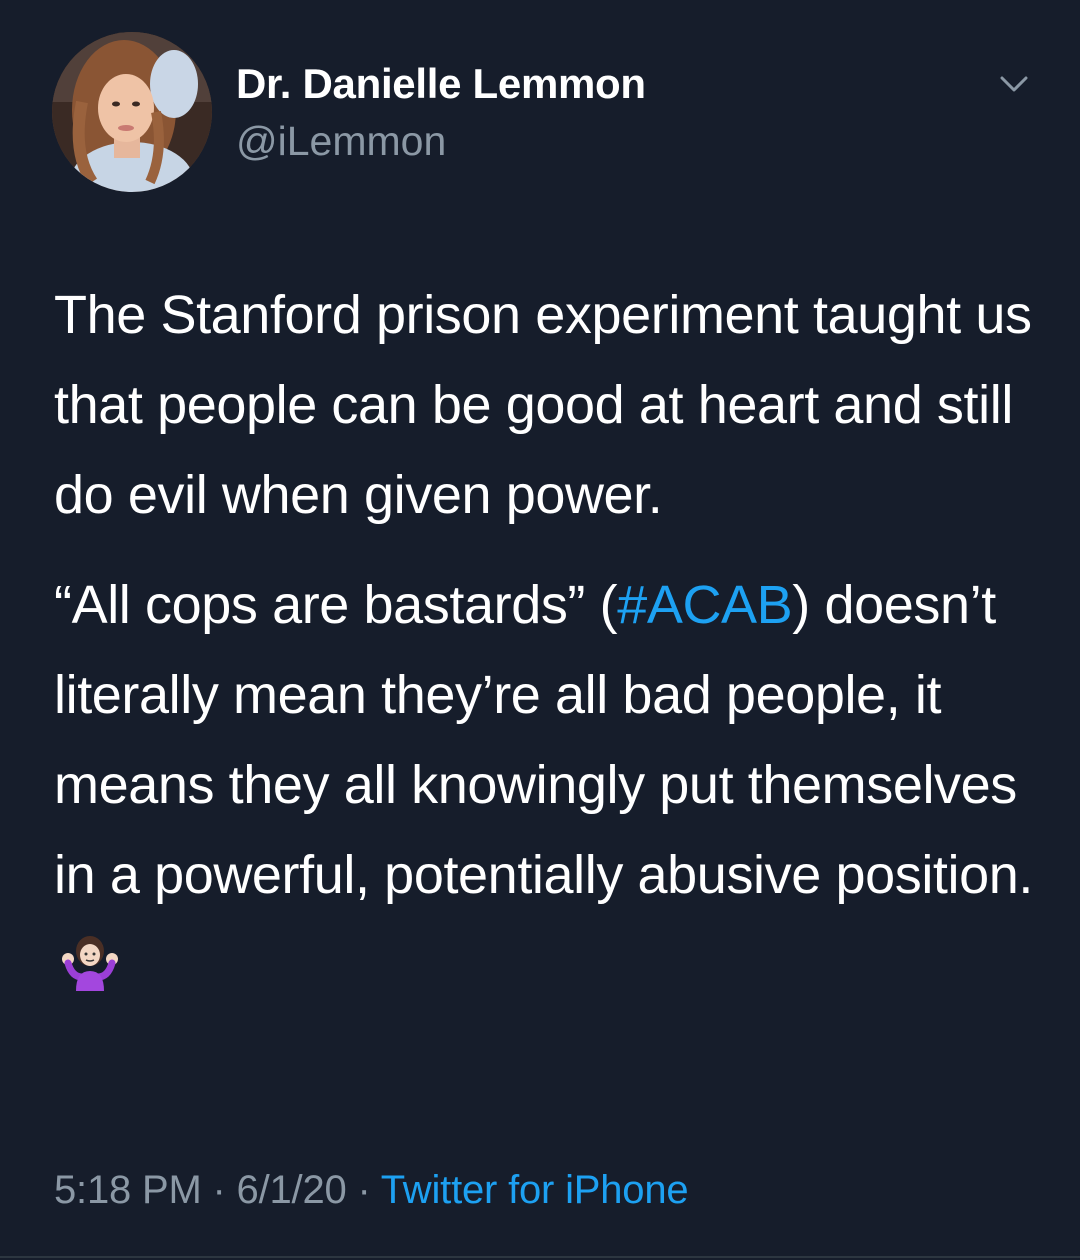 The height and width of the screenshot is (1260, 1080). What do you see at coordinates (90, 973) in the screenshot?
I see `person-shrugging-emoji` at bounding box center [90, 973].